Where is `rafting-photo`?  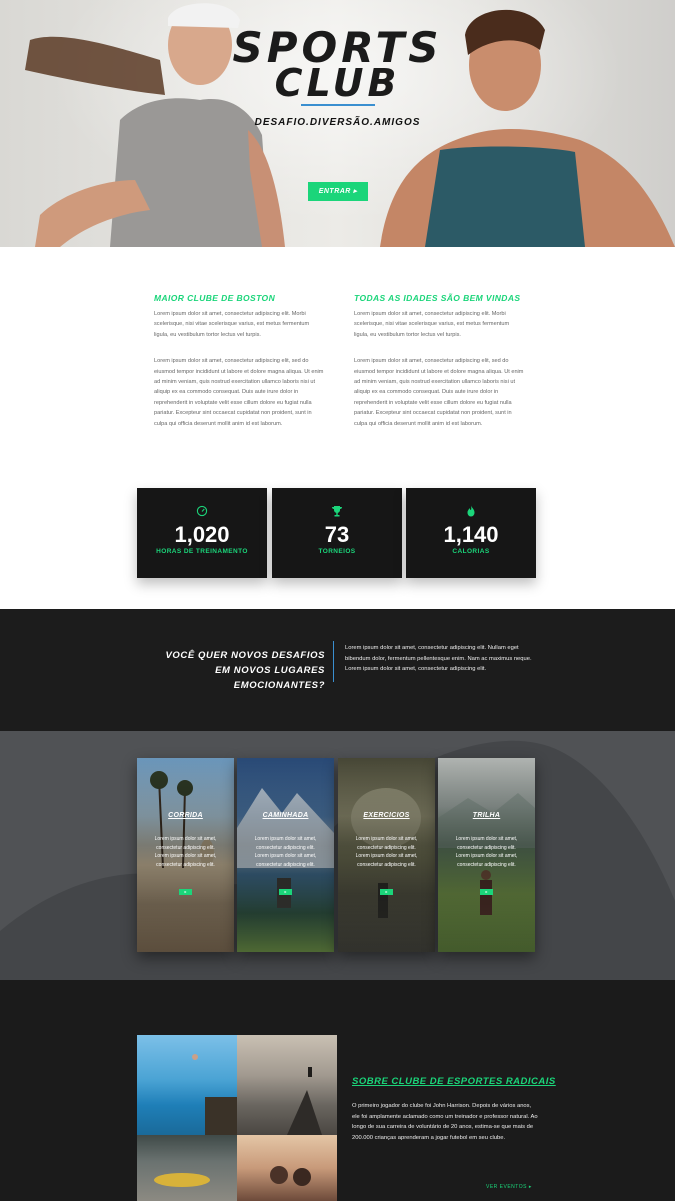 rafting-photo is located at coordinates (187, 1168).